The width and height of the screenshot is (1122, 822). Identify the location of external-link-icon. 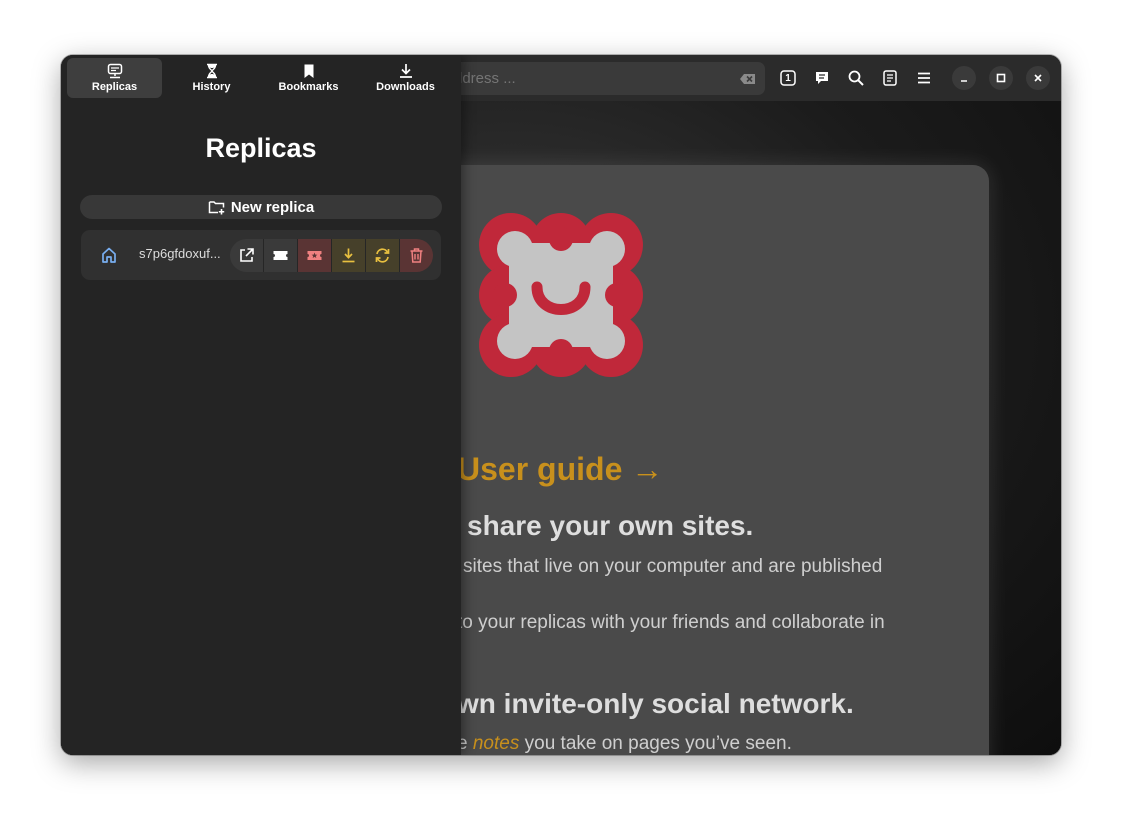
(247, 255).